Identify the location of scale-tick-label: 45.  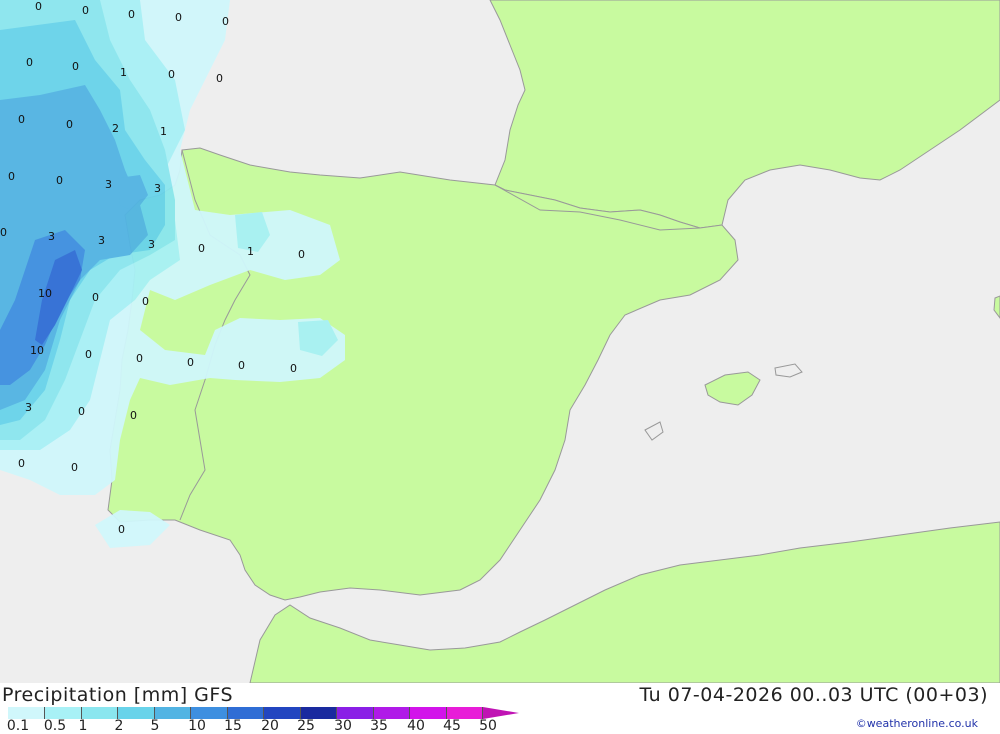
(452, 726).